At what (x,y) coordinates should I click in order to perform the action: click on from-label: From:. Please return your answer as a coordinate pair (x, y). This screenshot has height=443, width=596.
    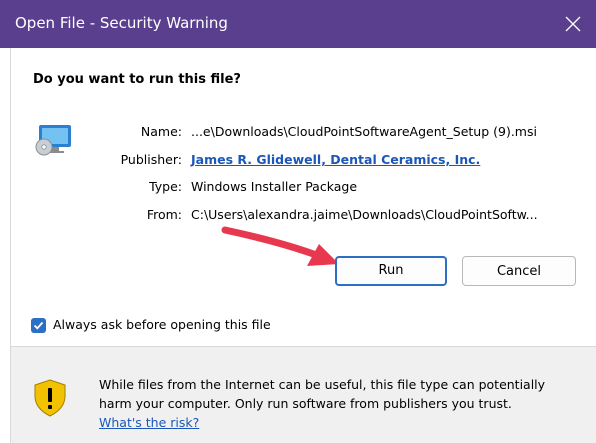
    Looking at the image, I should click on (164, 214).